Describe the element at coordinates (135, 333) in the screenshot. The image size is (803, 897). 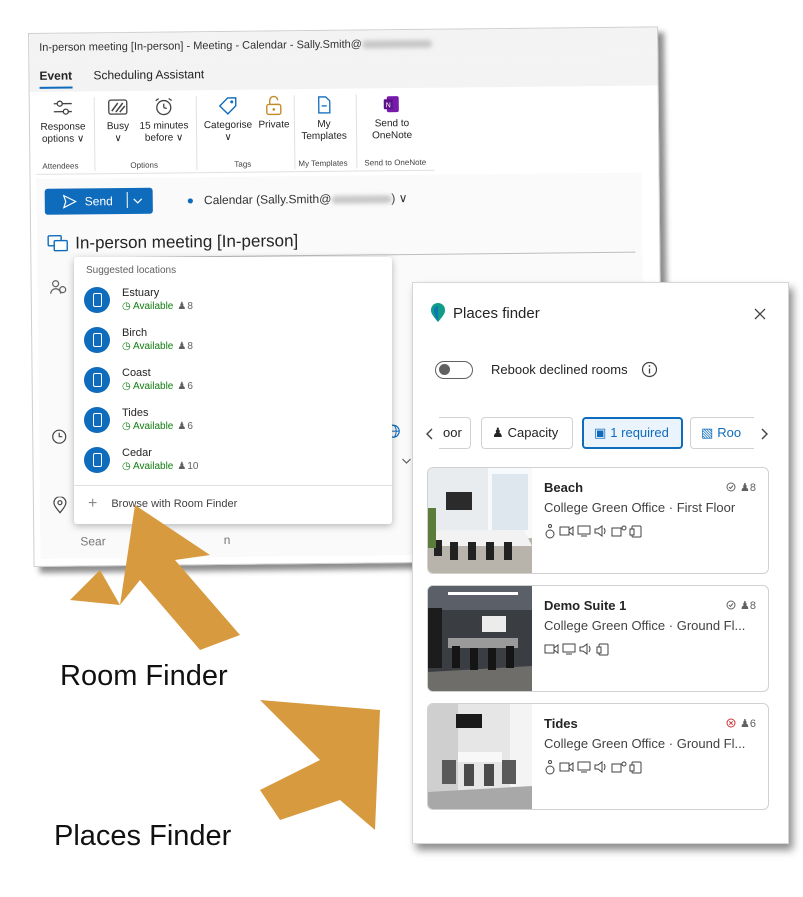
I see `location-name: Birch` at that location.